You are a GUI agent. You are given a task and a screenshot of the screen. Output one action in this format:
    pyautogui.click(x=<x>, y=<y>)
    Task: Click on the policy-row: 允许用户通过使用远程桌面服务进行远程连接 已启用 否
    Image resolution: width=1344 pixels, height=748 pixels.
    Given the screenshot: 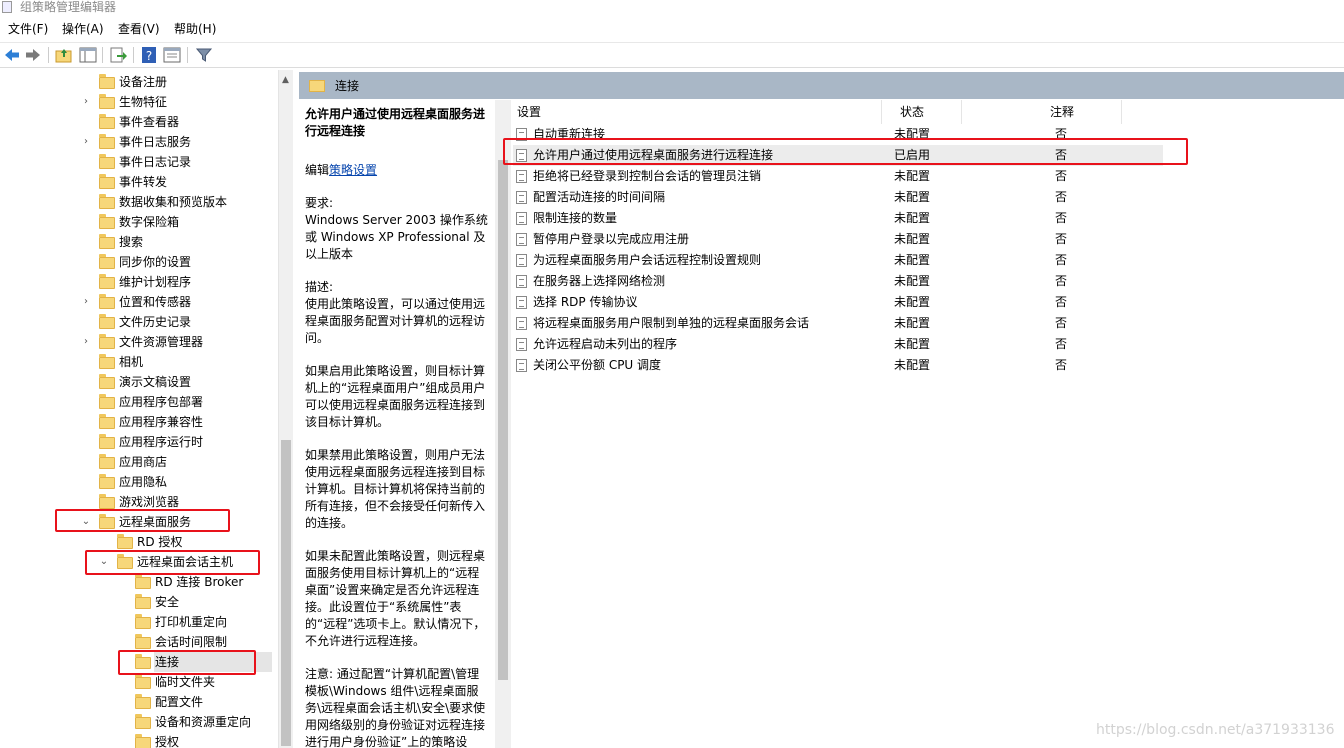 What is the action you would take?
    pyautogui.click(x=838, y=155)
    